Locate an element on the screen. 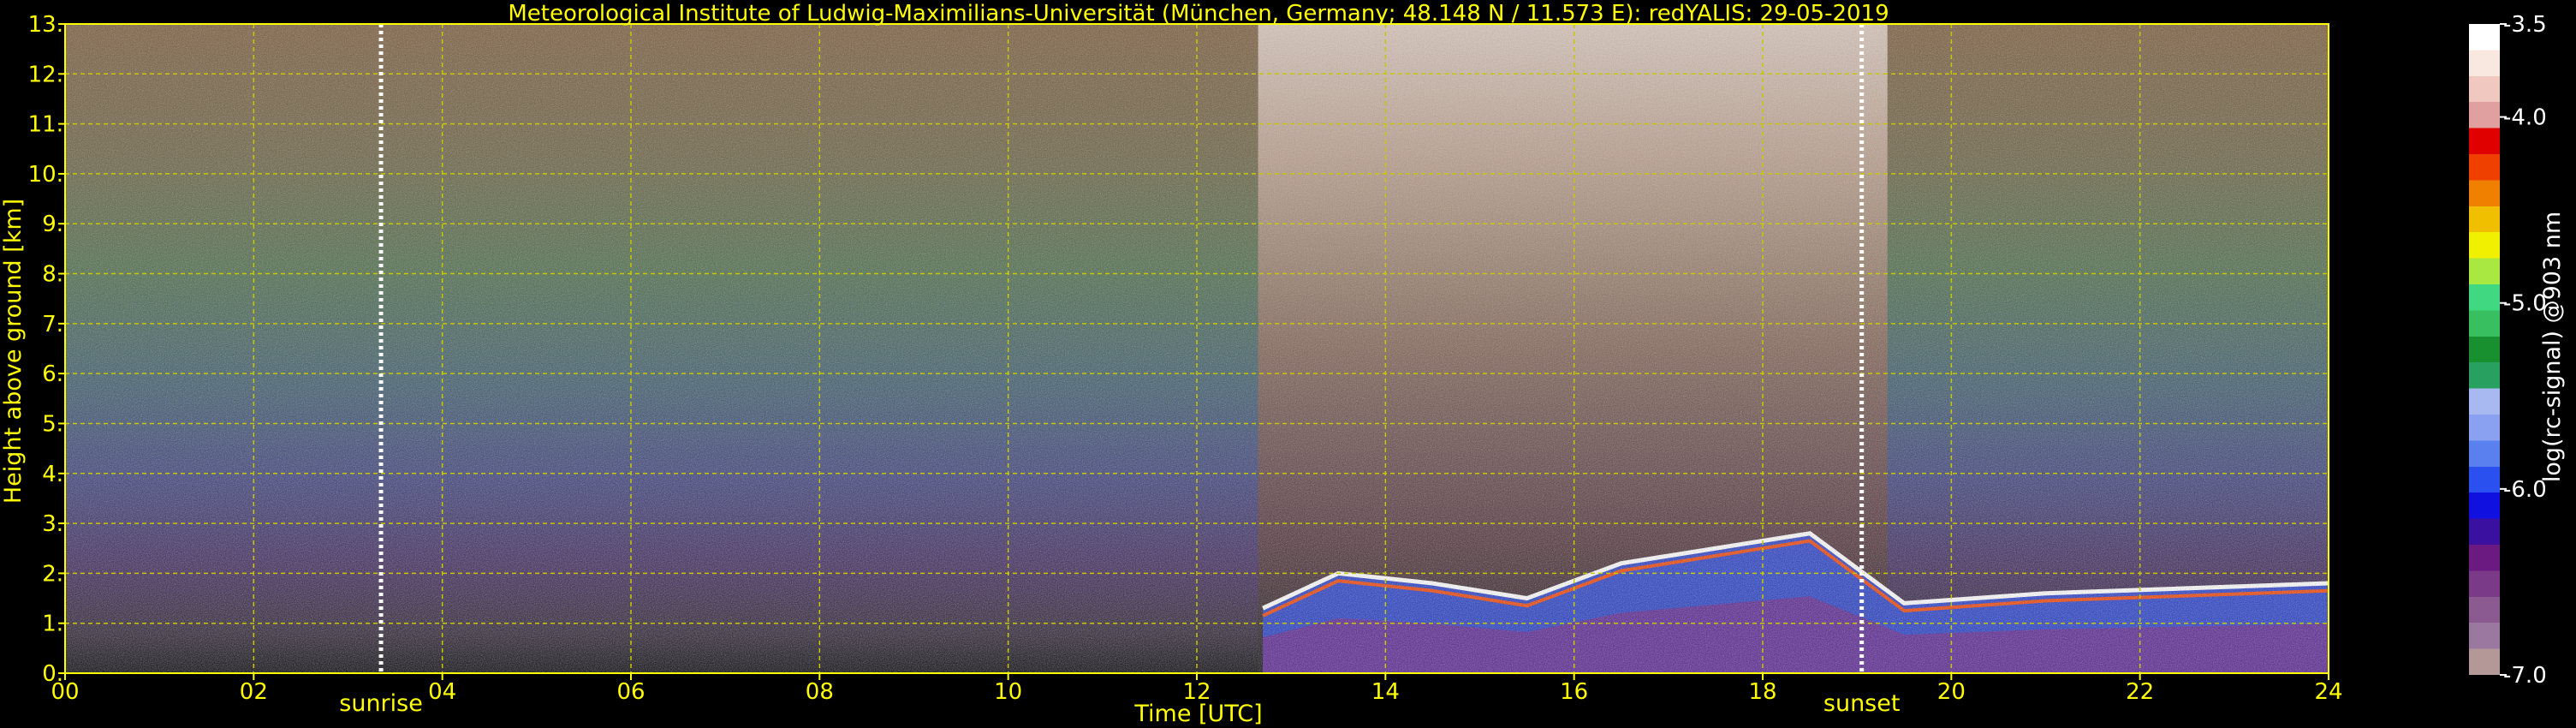 The height and width of the screenshot is (728, 2576). y-tick-label: 2. is located at coordinates (53, 574).